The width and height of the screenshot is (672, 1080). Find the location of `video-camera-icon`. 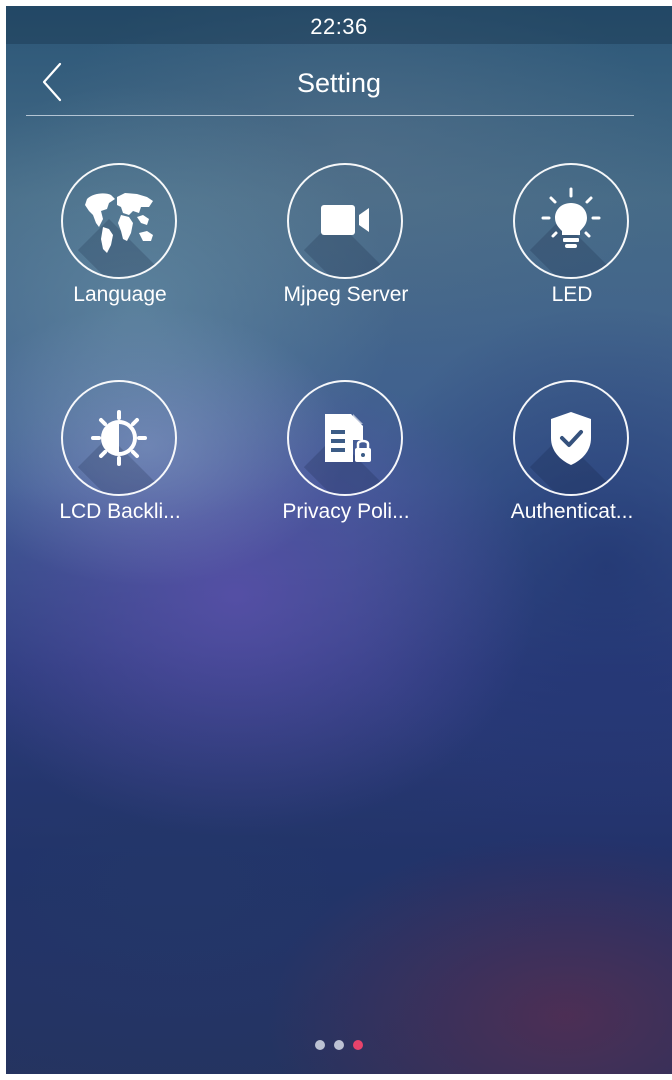

video-camera-icon is located at coordinates (345, 220).